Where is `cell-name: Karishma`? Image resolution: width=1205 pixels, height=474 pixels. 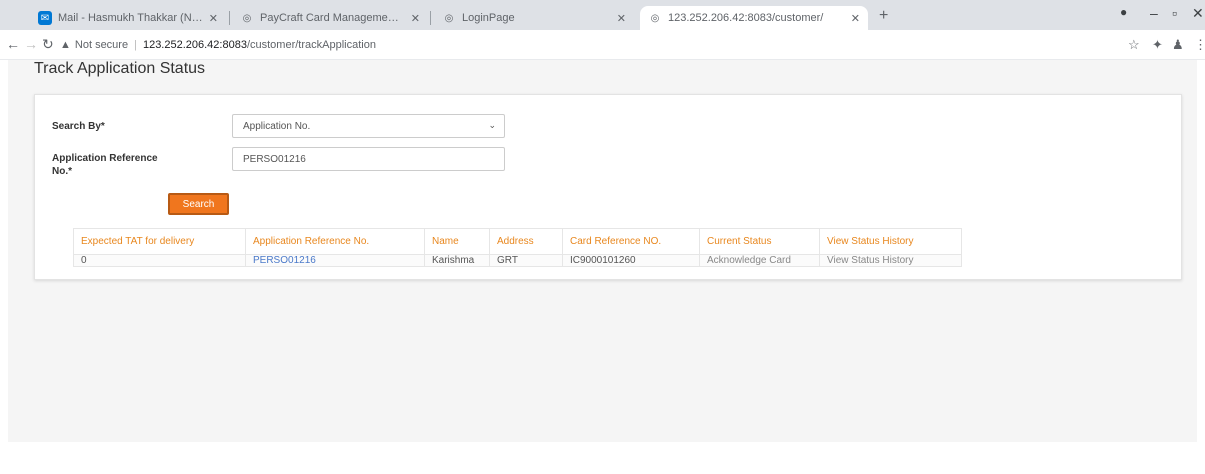
cell-name: Karishma is located at coordinates (457, 260).